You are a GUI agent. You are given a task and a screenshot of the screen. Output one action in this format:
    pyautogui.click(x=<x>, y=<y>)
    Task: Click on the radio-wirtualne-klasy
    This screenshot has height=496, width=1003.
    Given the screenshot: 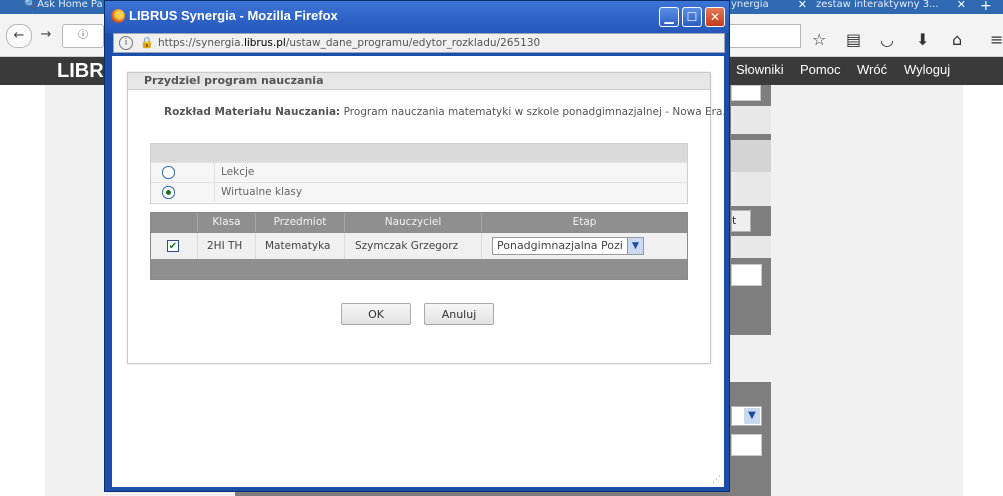 What is the action you would take?
    pyautogui.click(x=168, y=192)
    